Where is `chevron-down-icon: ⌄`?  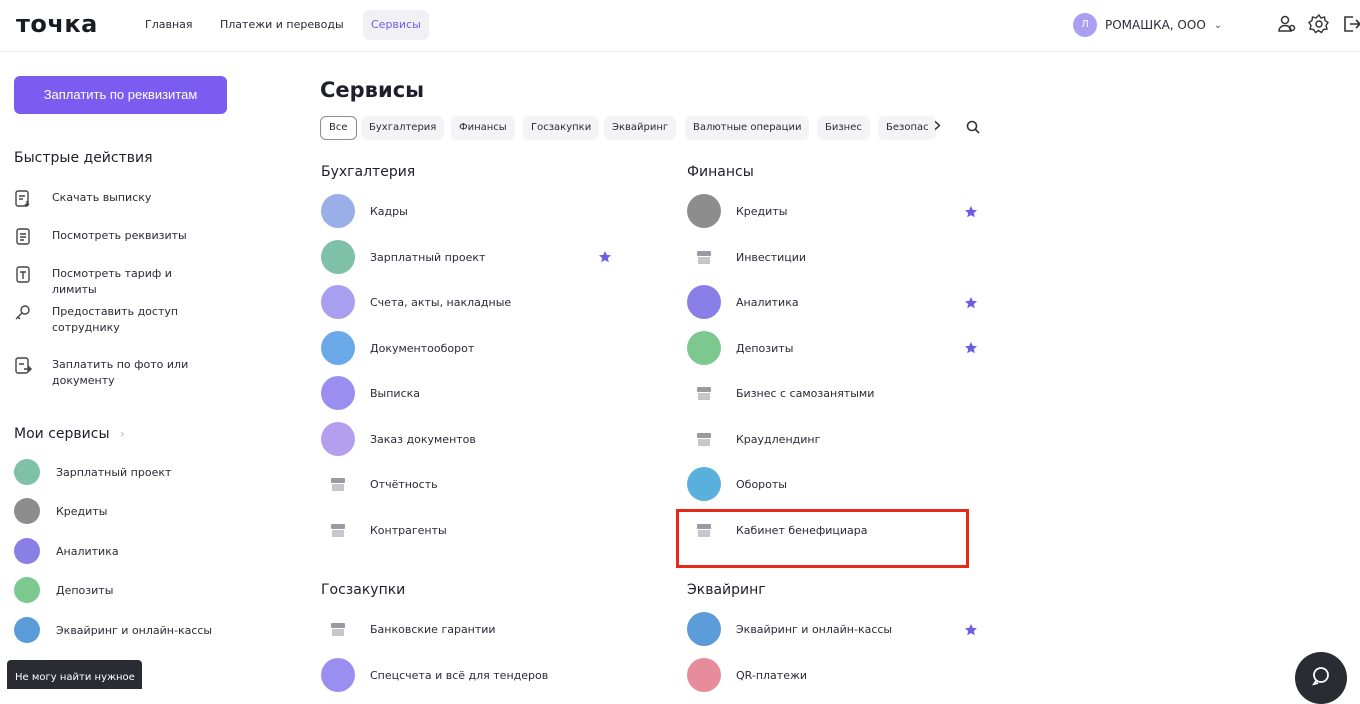
chevron-down-icon: ⌄ is located at coordinates (1218, 25).